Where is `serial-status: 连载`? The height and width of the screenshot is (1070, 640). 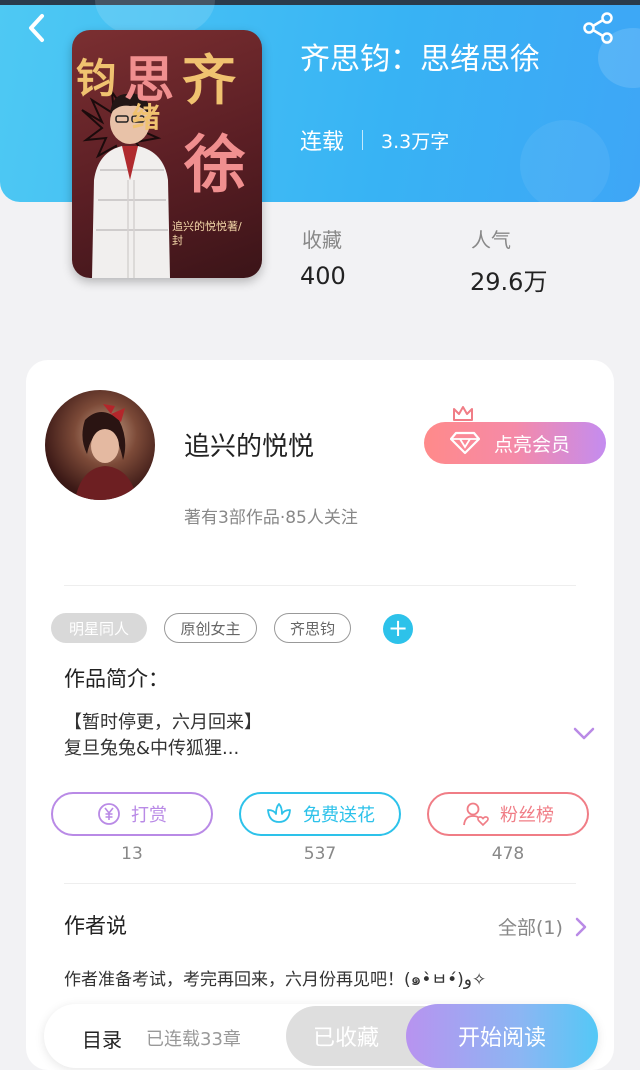 serial-status: 连载 is located at coordinates (322, 142).